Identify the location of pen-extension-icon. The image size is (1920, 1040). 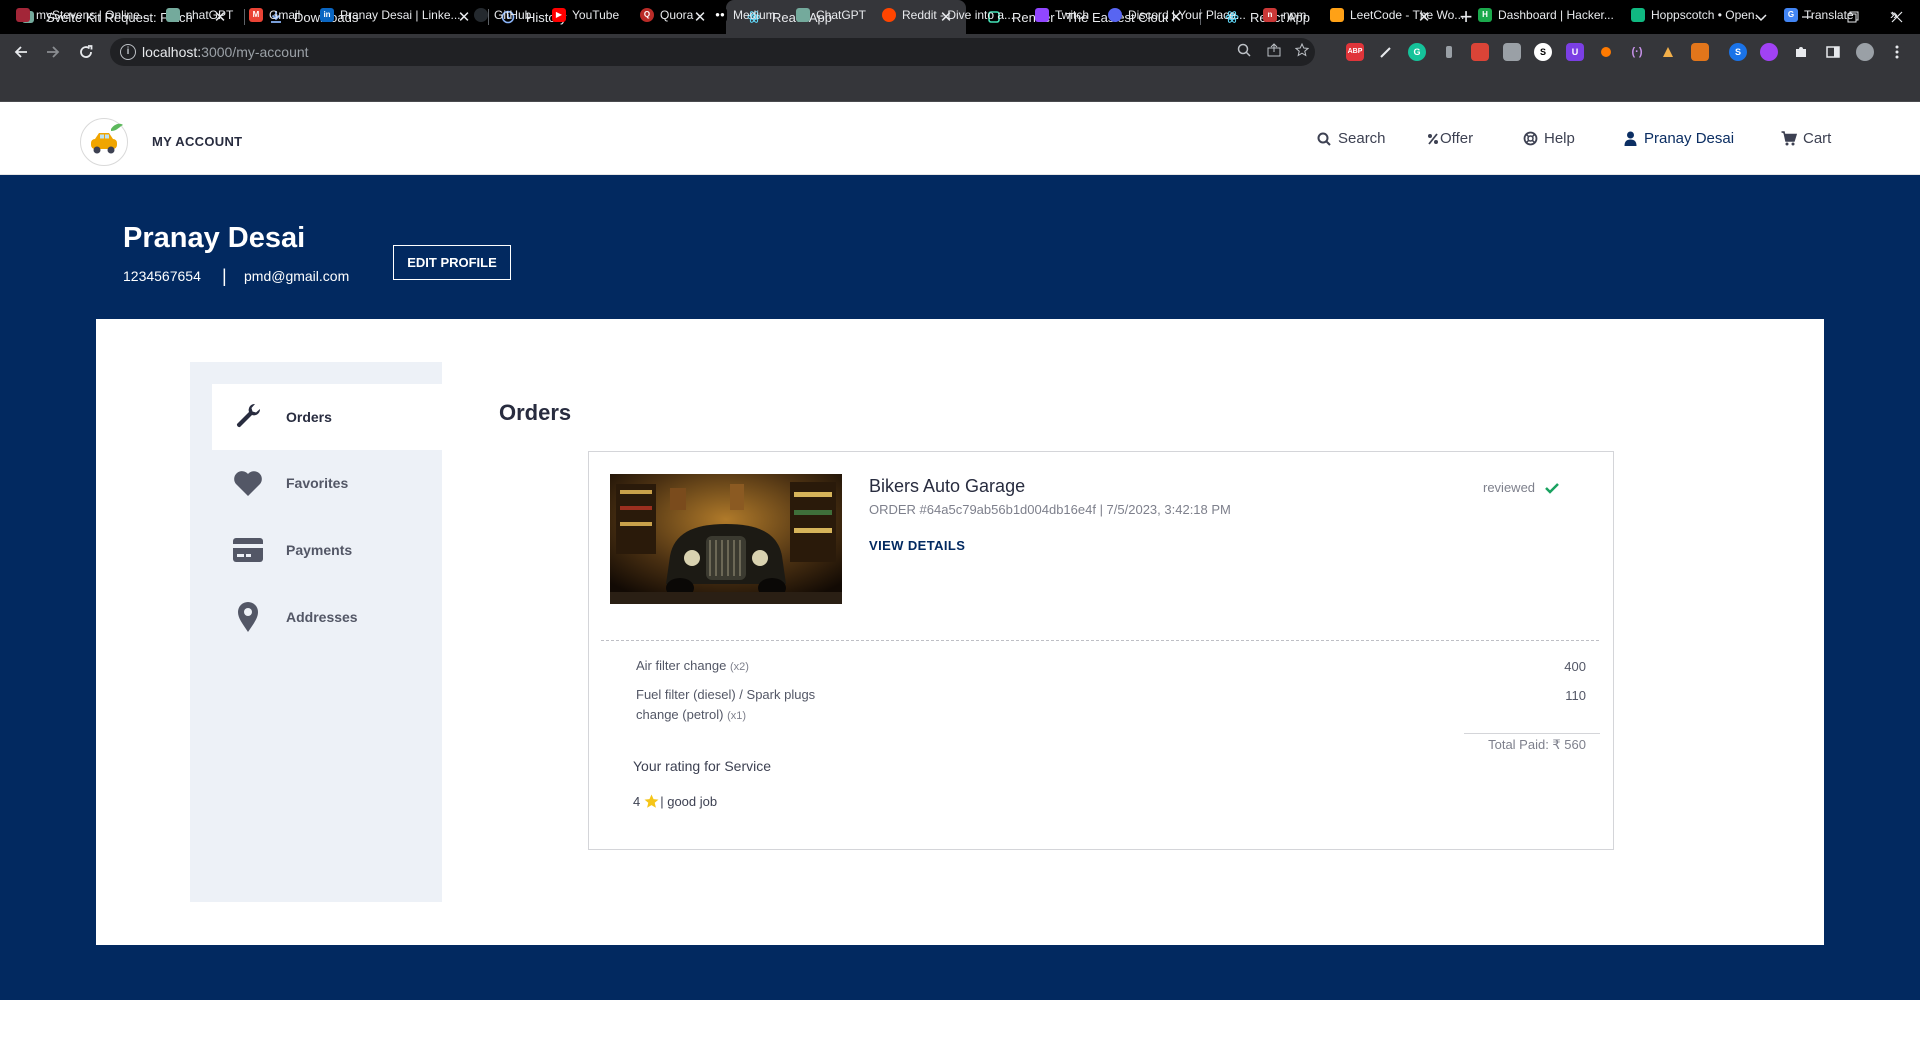
(1386, 52).